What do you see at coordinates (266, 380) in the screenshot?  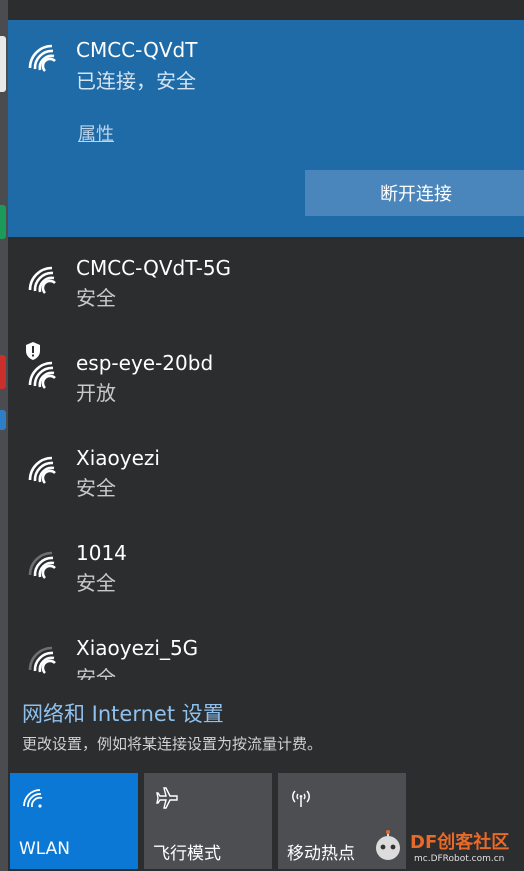 I see `network-list-item: esp-eye-20bd 开放` at bounding box center [266, 380].